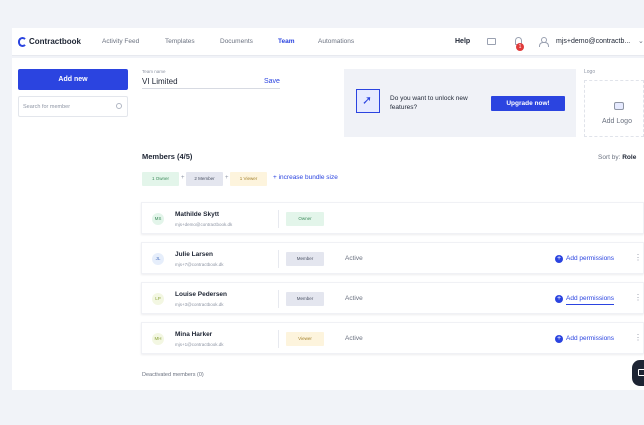 Image resolution: width=644 pixels, height=425 pixels. I want to click on user-icon, so click(544, 42).